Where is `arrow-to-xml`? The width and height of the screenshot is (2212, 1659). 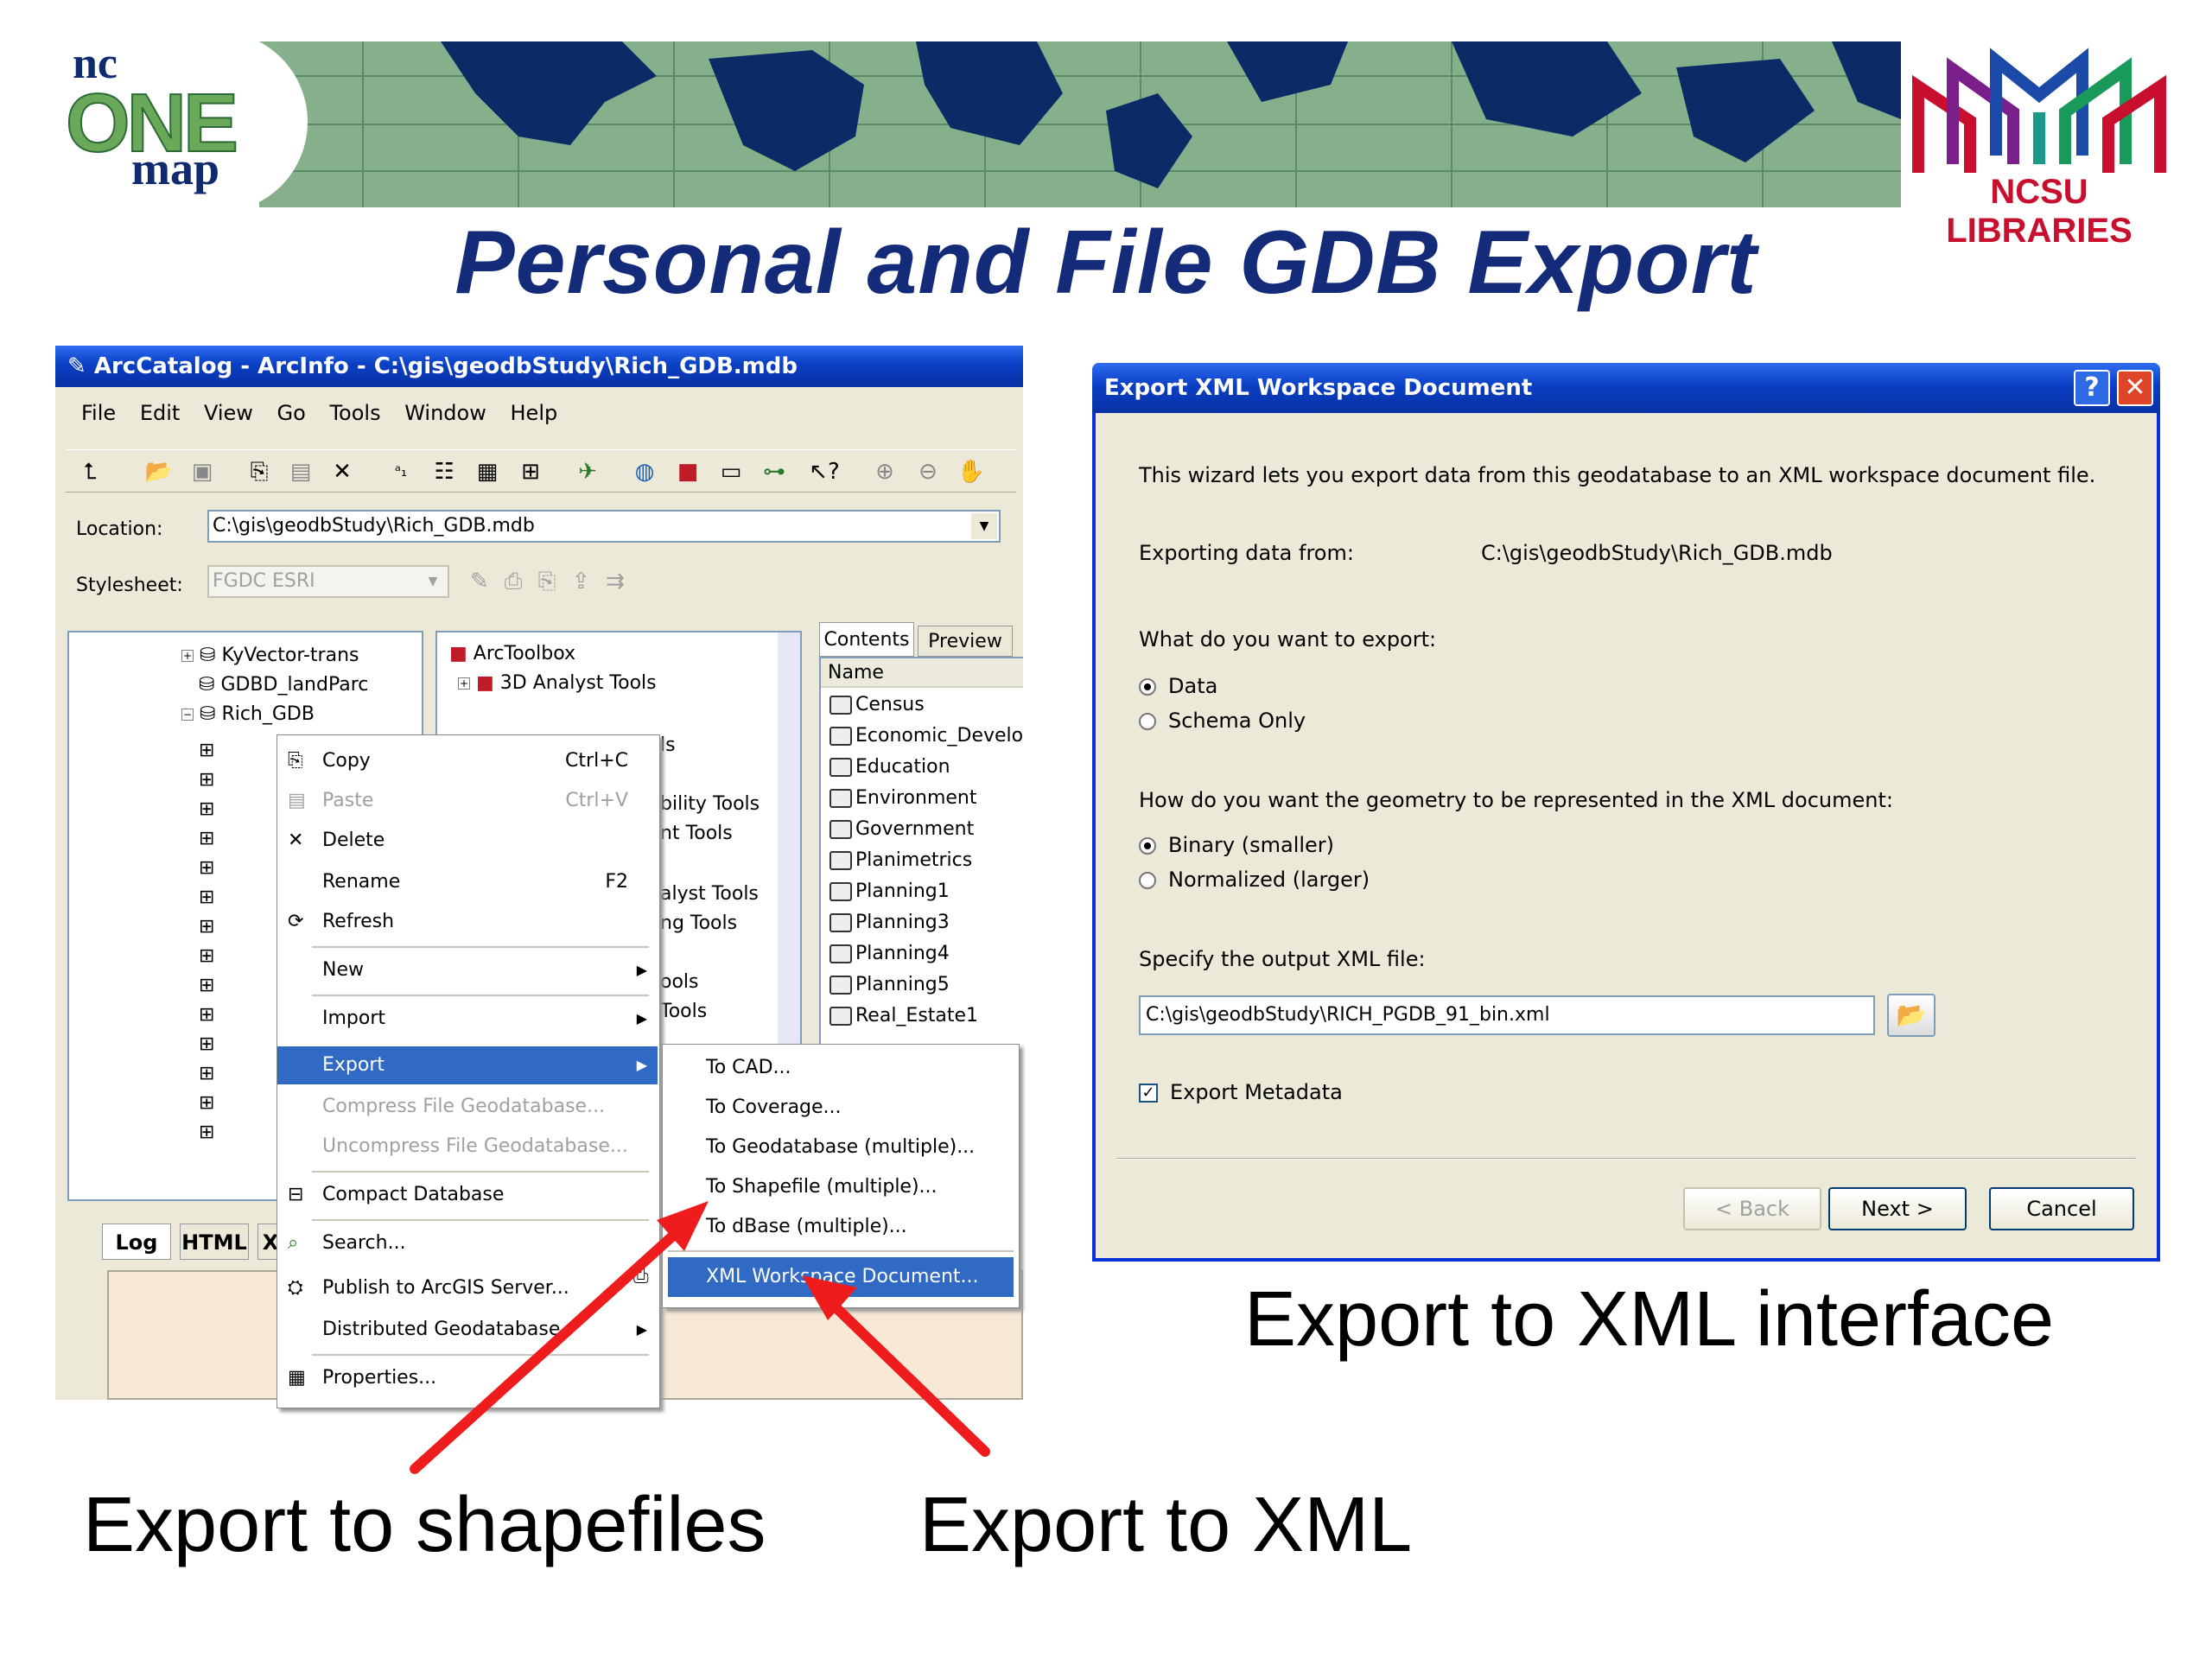 arrow-to-xml is located at coordinates (907, 1376).